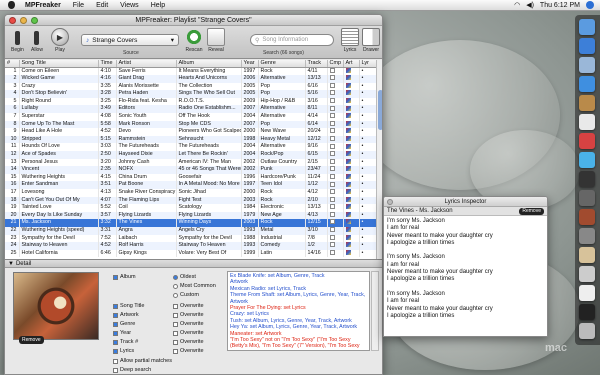  What do you see at coordinates (375, 311) in the screenshot?
I see `log-scrollbar` at bounding box center [375, 311].